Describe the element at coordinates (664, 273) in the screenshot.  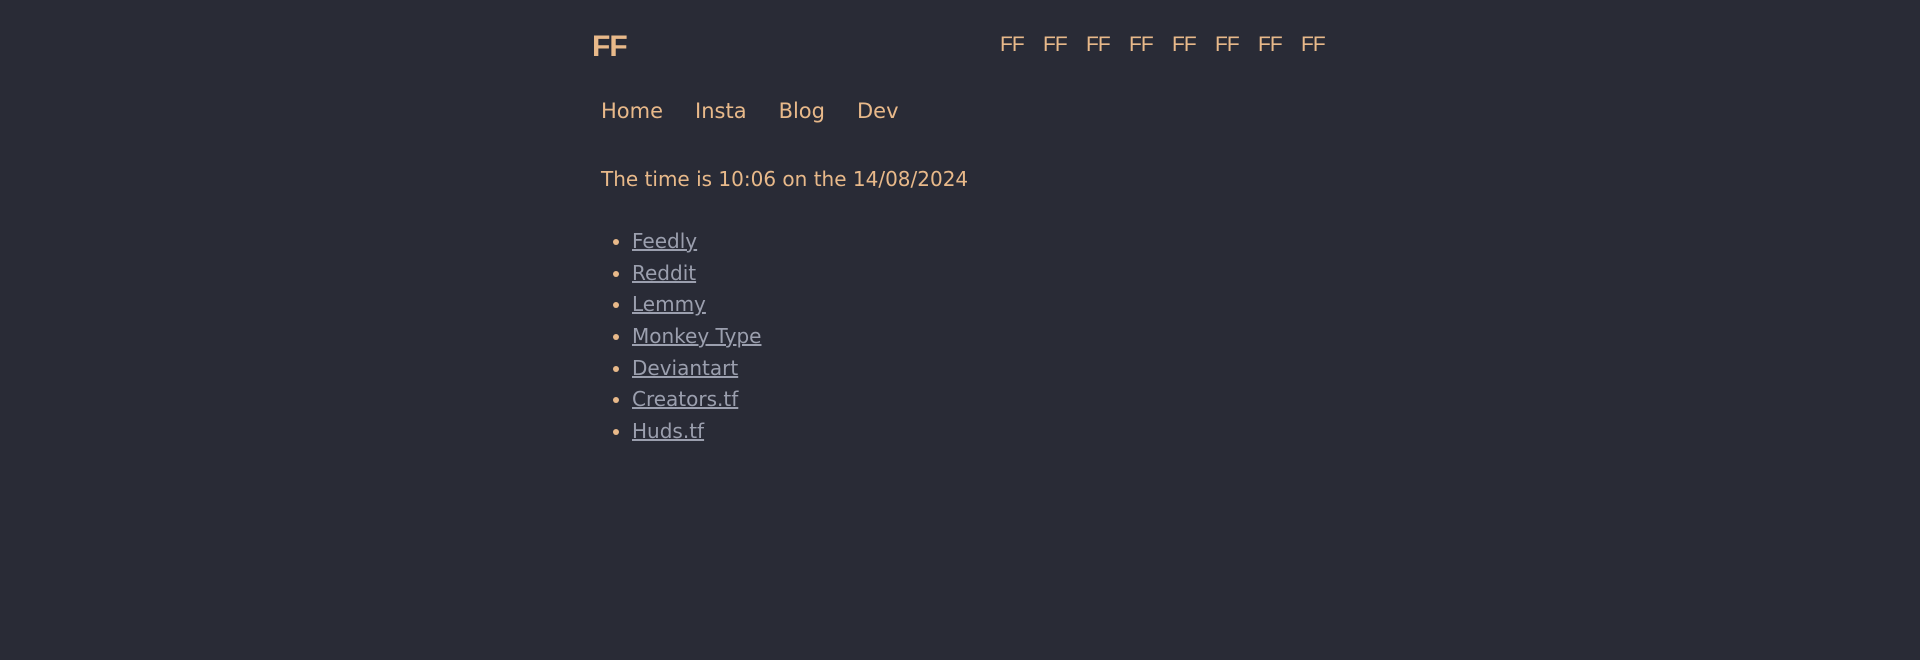
I see `link-reddit: Reddit` at that location.